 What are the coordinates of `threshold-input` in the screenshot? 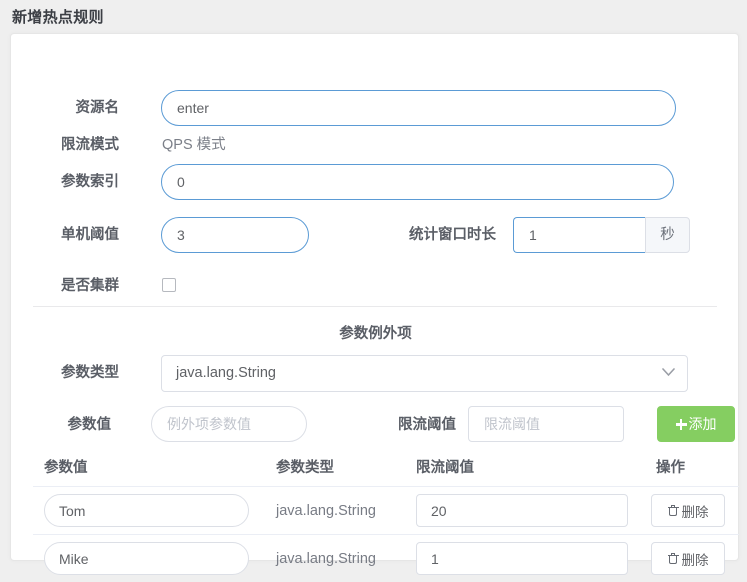 It's located at (235, 235).